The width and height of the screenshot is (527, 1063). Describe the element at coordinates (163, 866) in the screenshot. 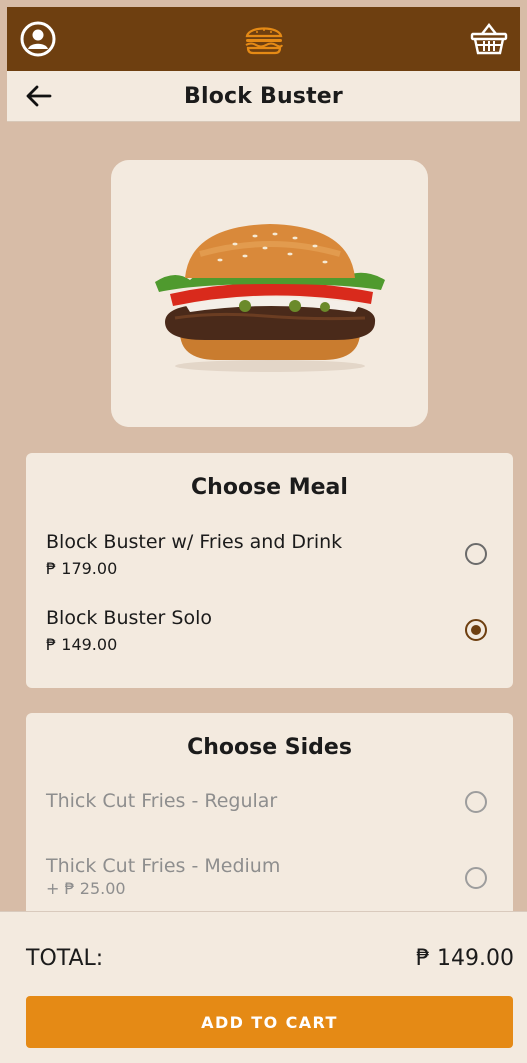

I see `option-name: Thick Cut Fries - Medium` at that location.